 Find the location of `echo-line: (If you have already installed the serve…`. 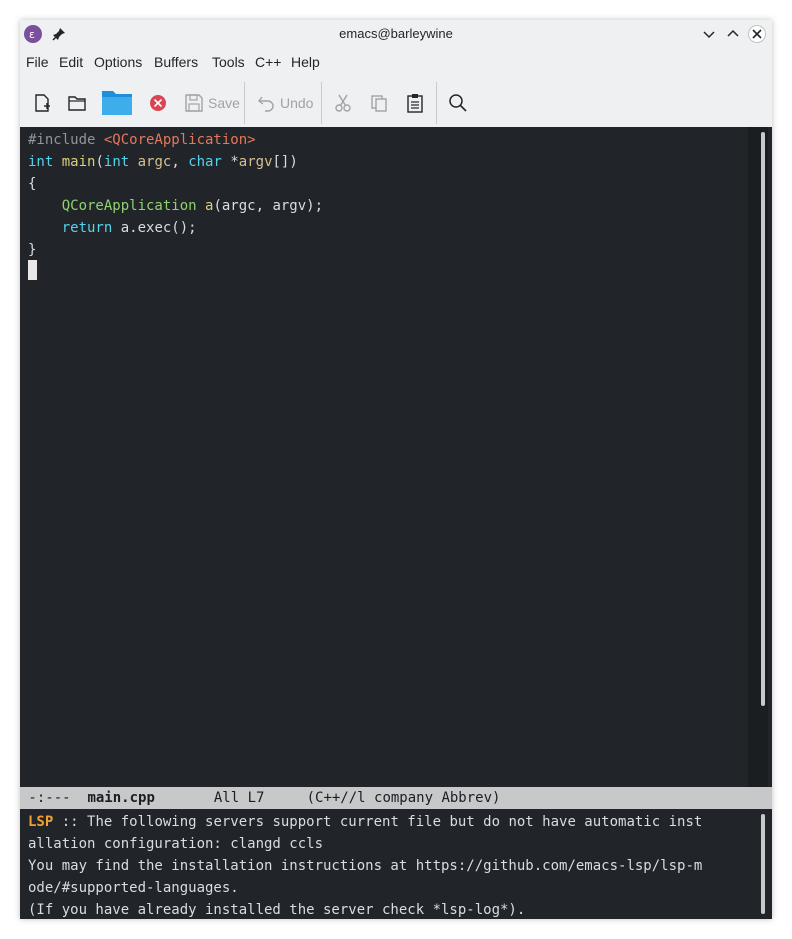

echo-line: (If you have already installed the serve… is located at coordinates (277, 910).